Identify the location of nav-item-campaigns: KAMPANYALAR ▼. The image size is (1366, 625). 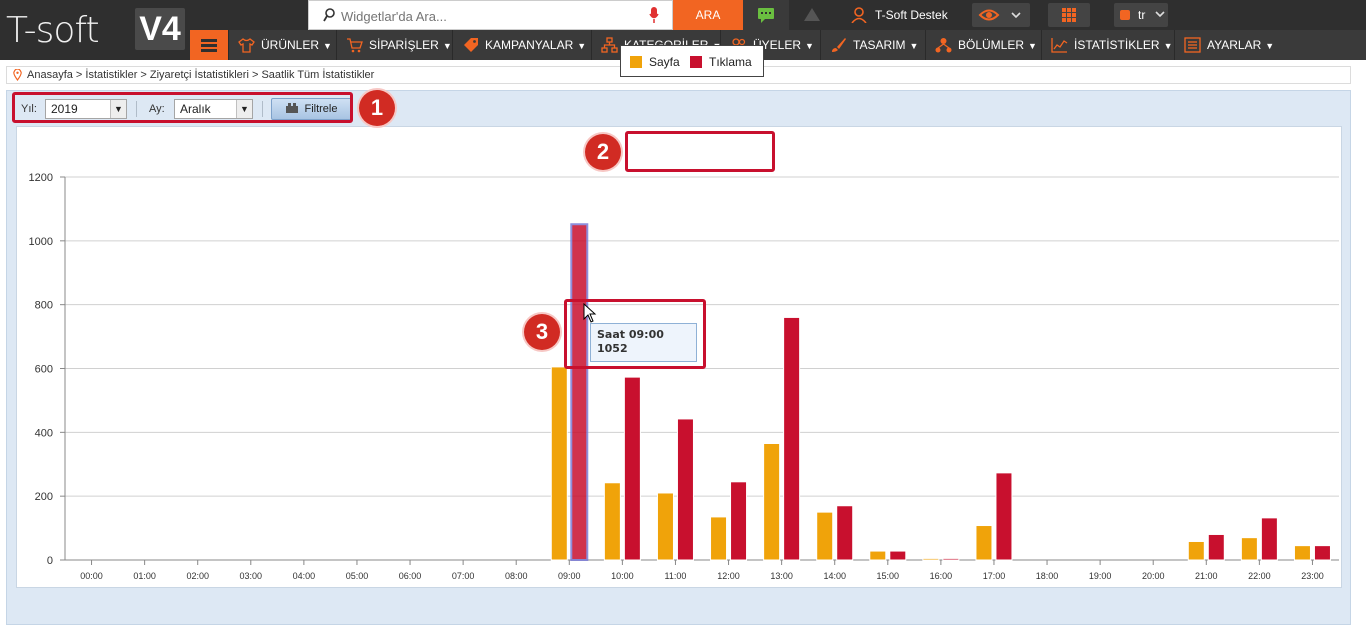
(522, 45).